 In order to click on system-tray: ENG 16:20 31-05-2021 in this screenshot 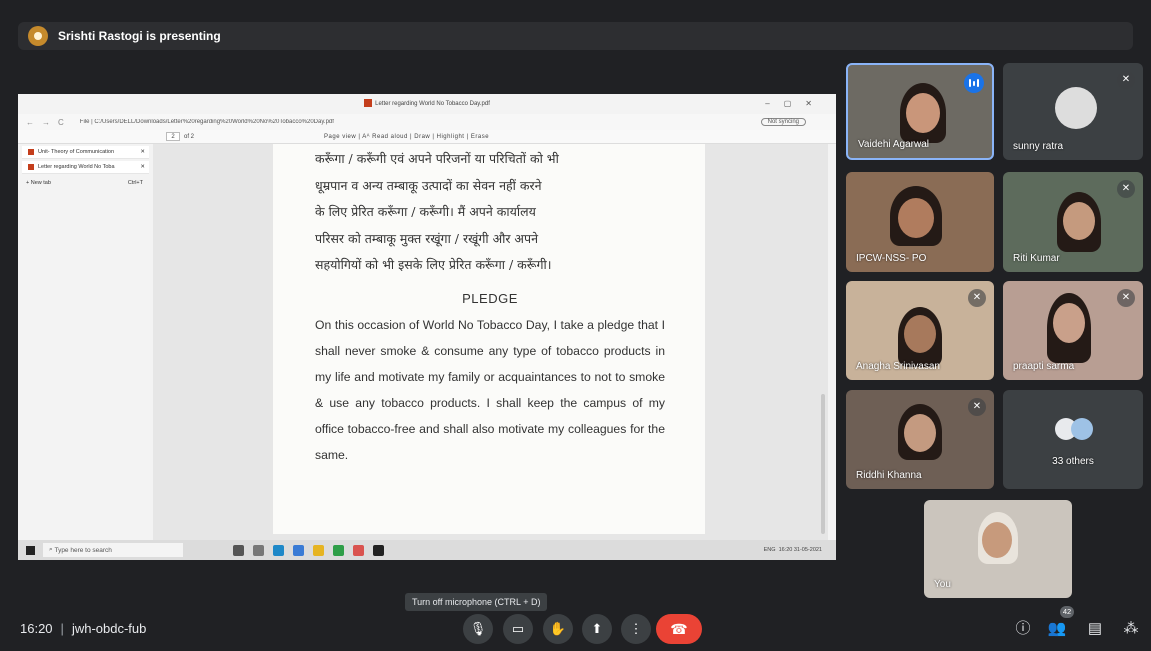, I will do `click(793, 550)`.